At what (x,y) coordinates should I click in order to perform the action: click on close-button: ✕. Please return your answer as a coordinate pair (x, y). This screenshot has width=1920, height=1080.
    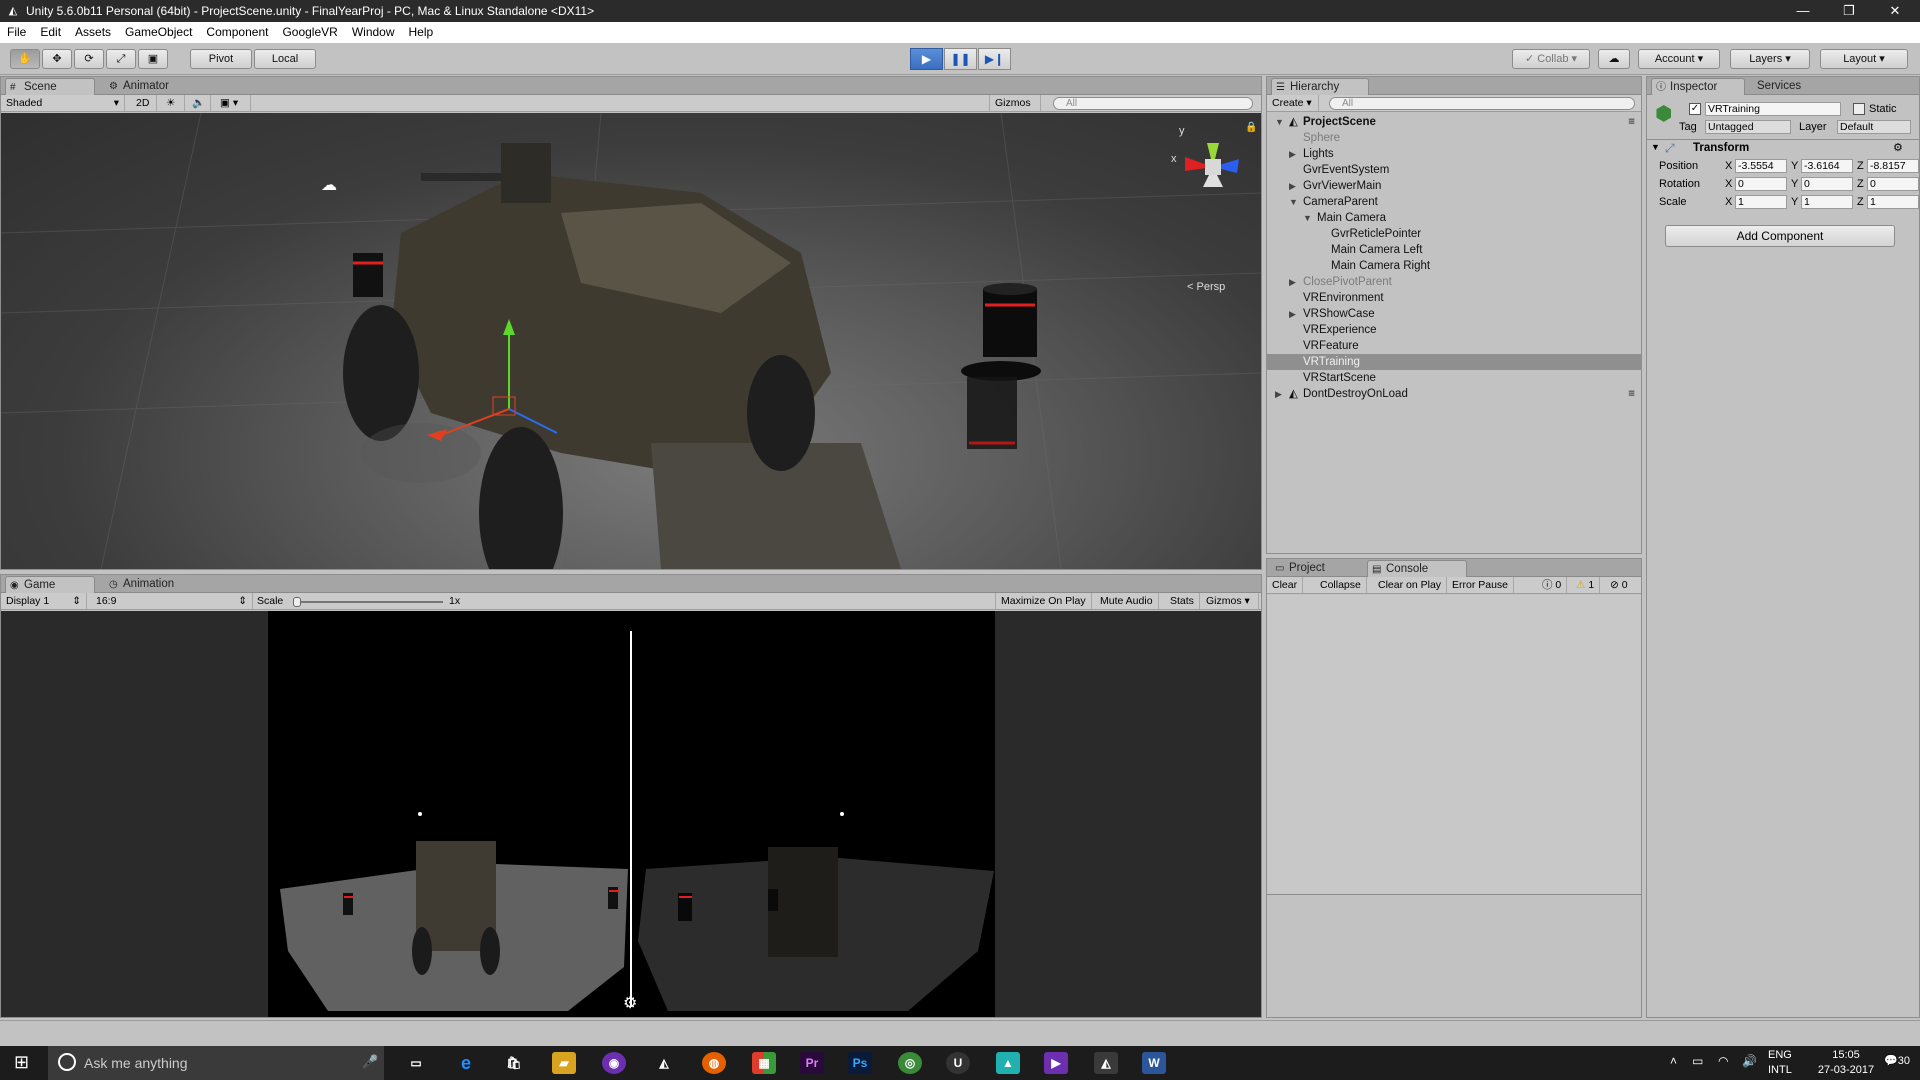
    Looking at the image, I should click on (1895, 11).